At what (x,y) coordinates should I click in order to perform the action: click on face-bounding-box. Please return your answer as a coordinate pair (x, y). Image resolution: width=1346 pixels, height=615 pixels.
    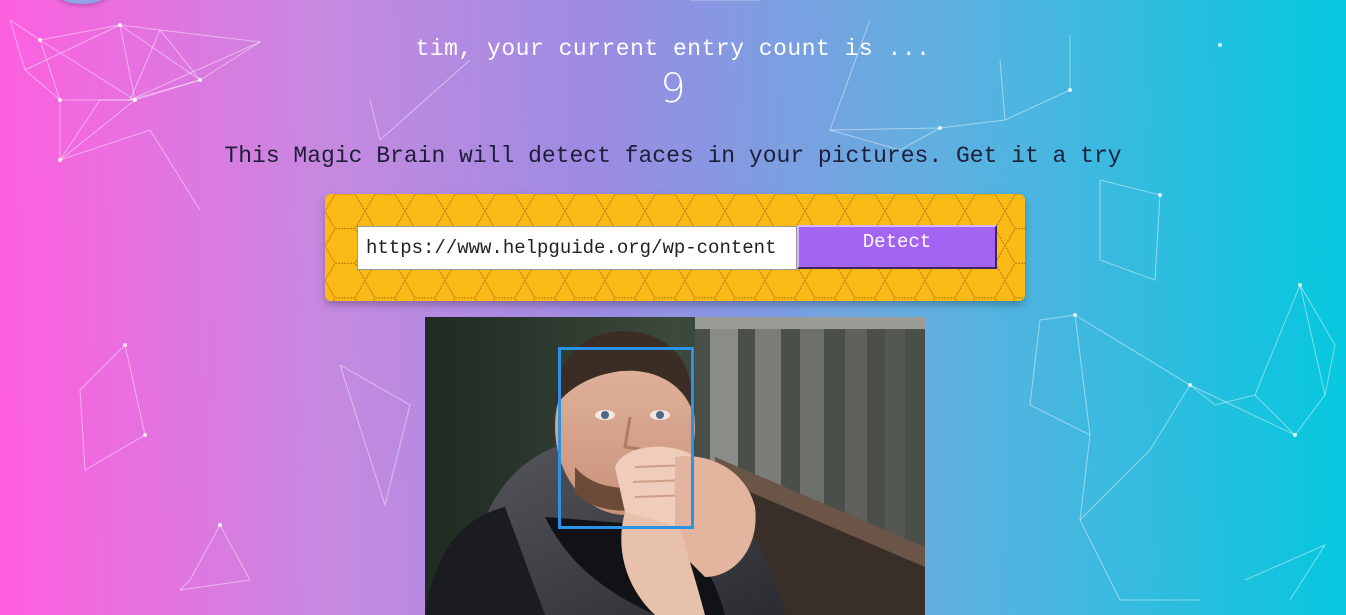
    Looking at the image, I should click on (626, 438).